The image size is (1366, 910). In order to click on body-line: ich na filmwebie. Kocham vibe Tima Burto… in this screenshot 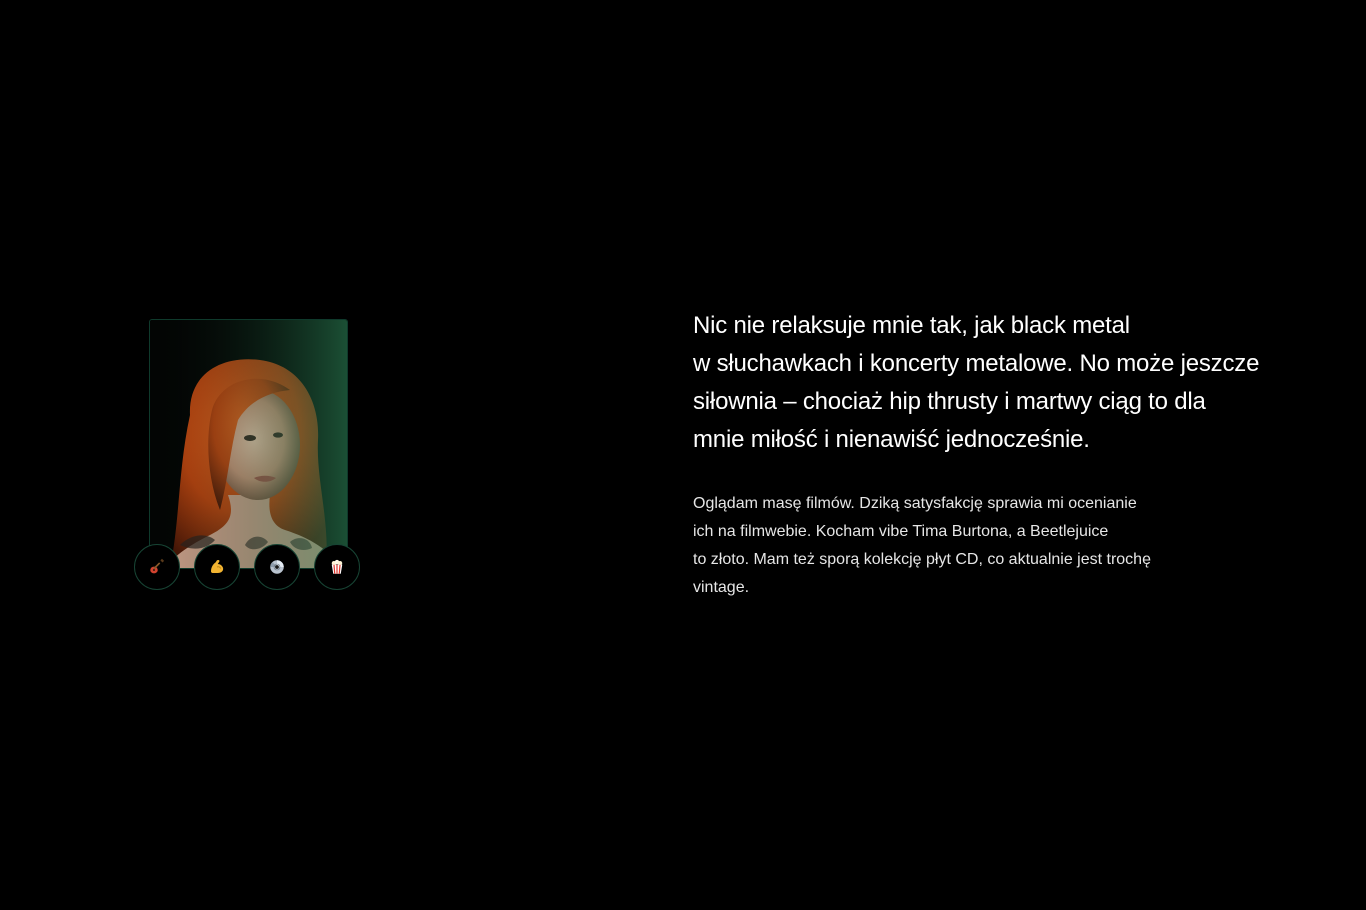, I will do `click(901, 531)`.